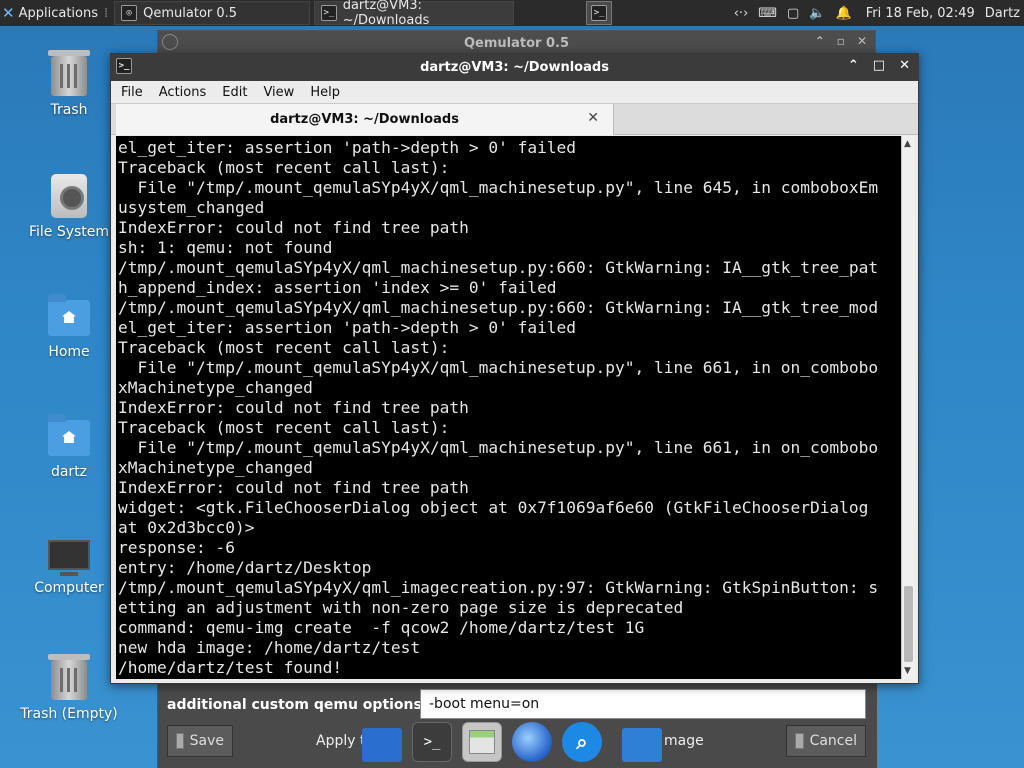 The height and width of the screenshot is (768, 1024). I want to click on cancel-button: Cancel, so click(826, 741).